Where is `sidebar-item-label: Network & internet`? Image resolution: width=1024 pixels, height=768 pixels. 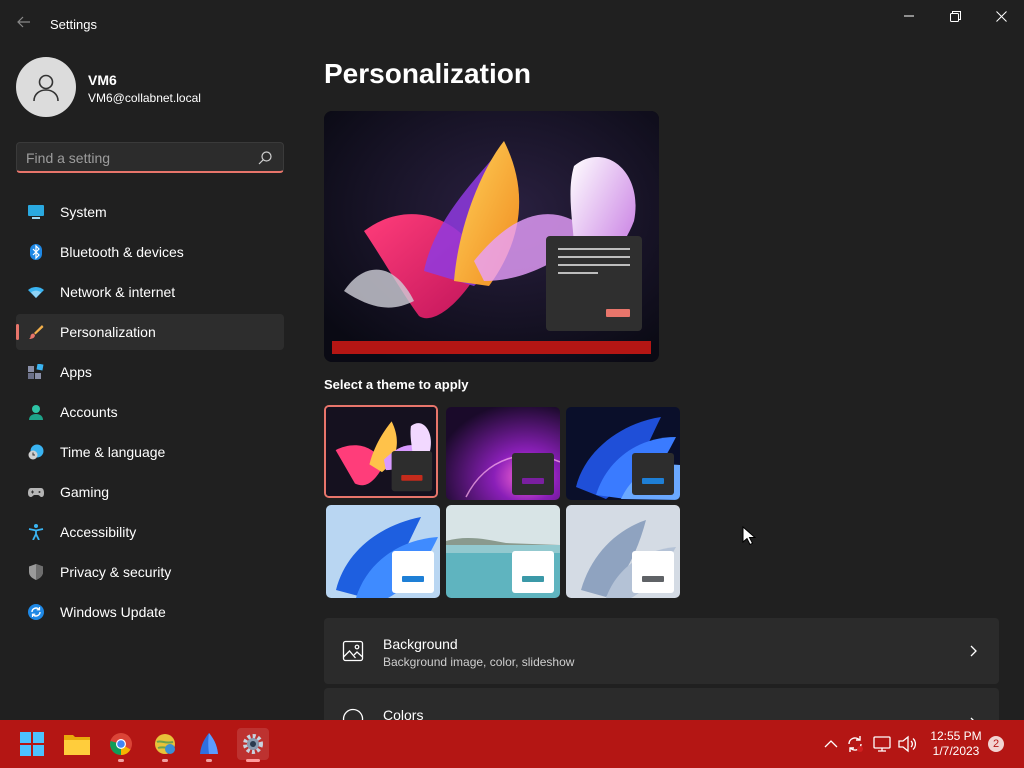 sidebar-item-label: Network & internet is located at coordinates (118, 292).